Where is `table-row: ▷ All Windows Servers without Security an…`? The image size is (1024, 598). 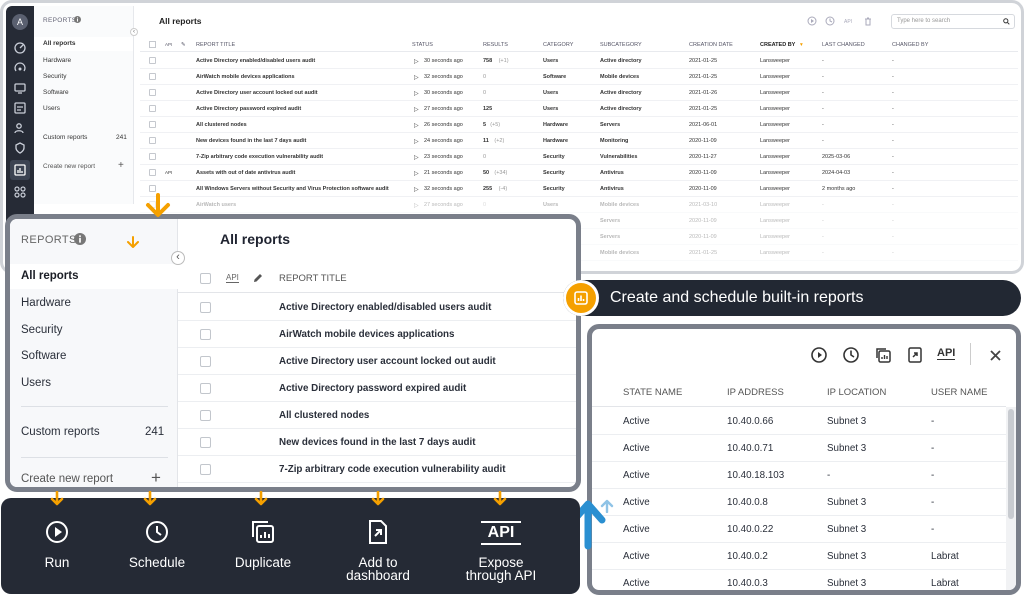
table-row: ▷ All Windows Servers without Security an… is located at coordinates (579, 189).